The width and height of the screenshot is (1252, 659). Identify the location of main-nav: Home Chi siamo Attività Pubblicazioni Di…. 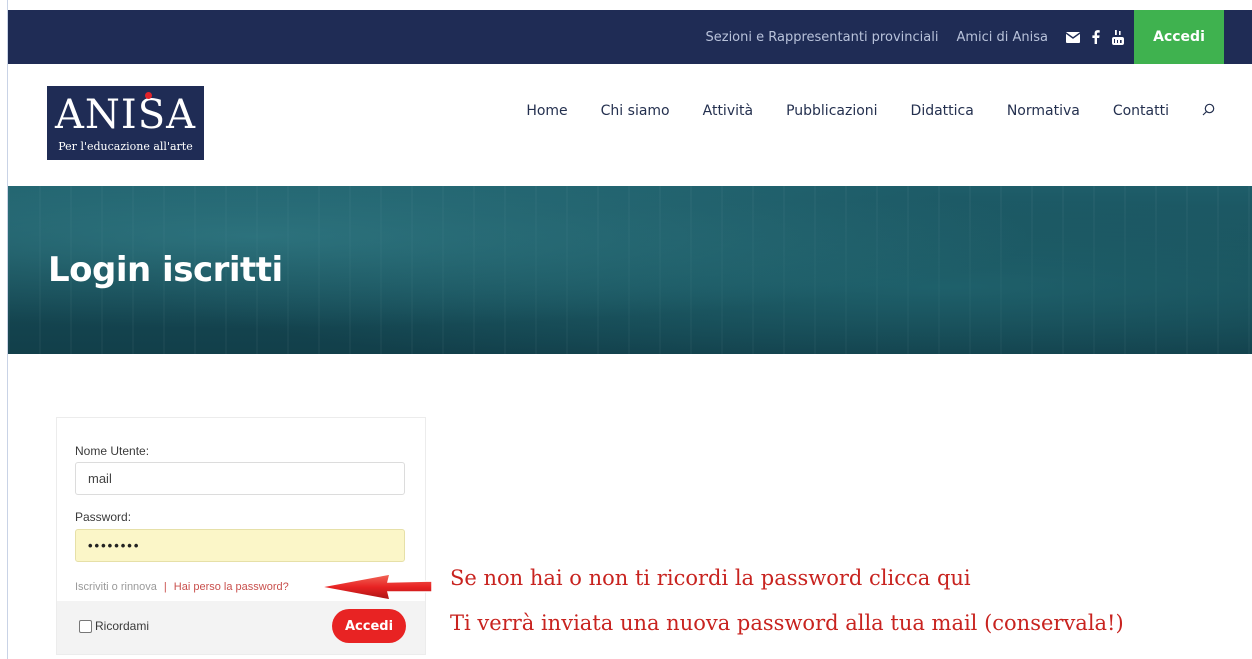
(870, 111).